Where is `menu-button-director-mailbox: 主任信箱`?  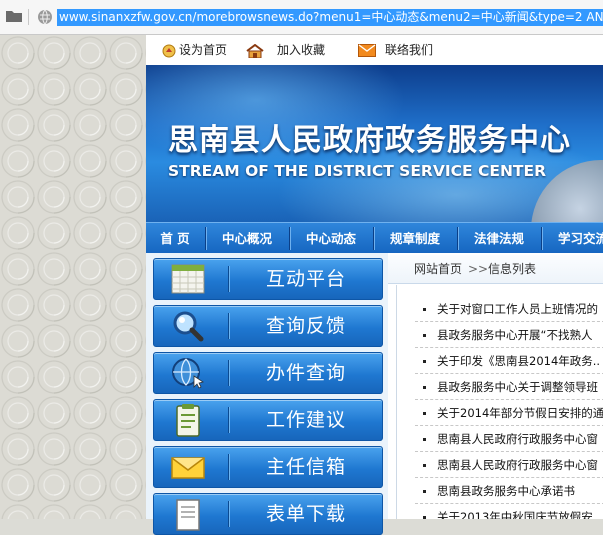
menu-button-director-mailbox: 主任信箱 is located at coordinates (268, 467).